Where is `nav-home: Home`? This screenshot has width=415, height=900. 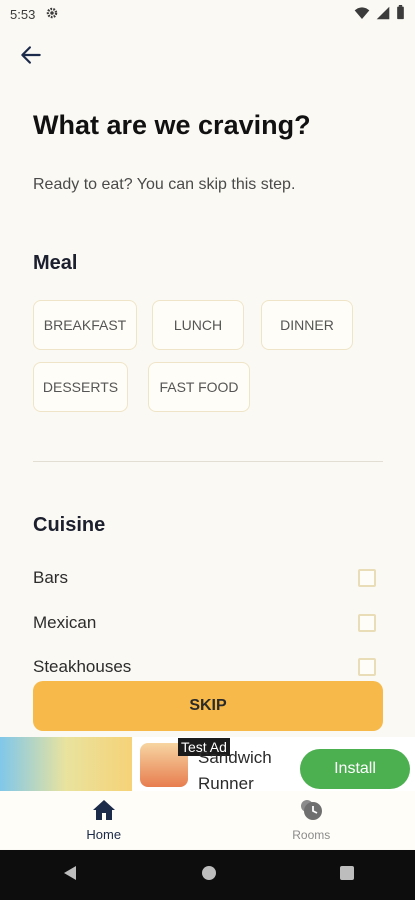
nav-home: Home is located at coordinates (104, 820).